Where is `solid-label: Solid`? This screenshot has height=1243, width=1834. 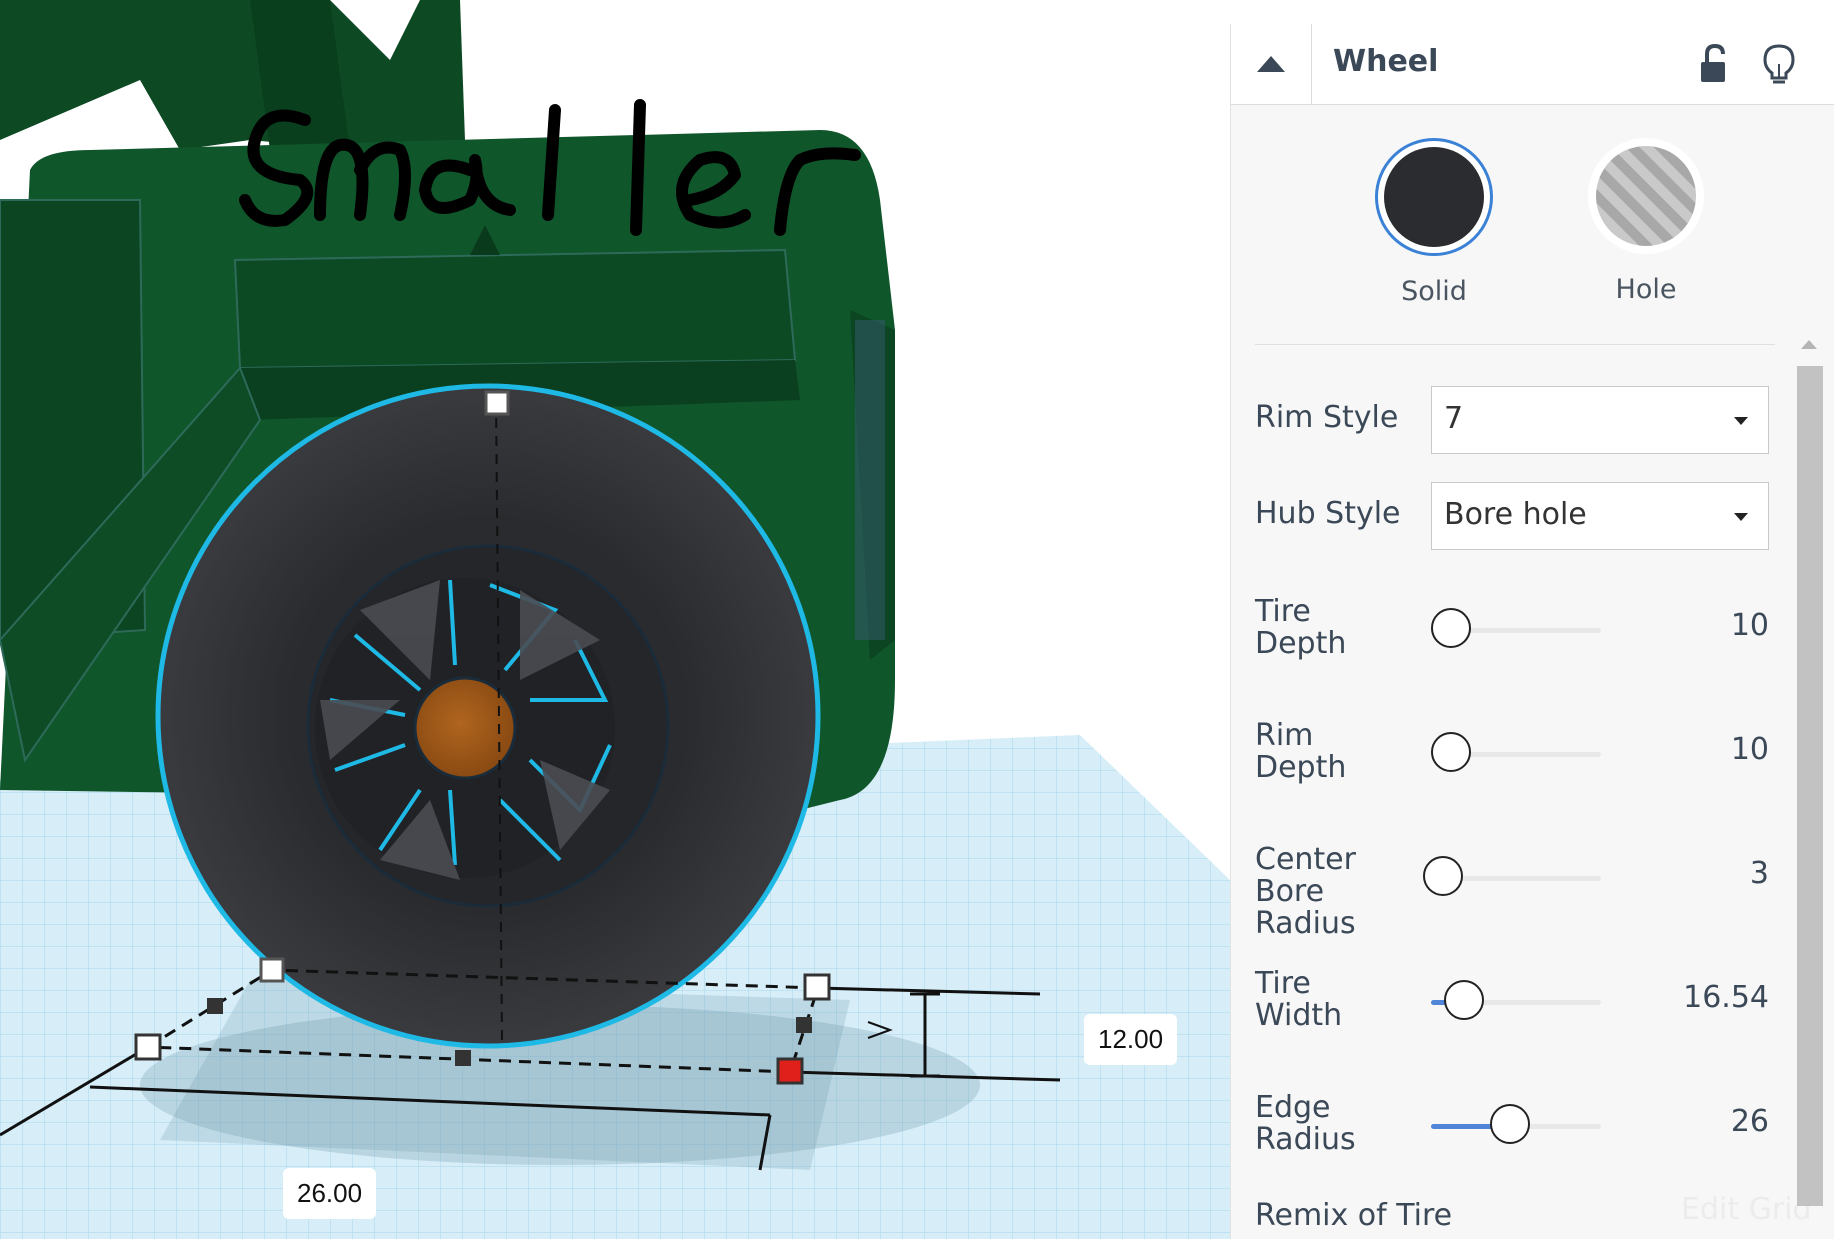
solid-label: Solid is located at coordinates (1434, 291).